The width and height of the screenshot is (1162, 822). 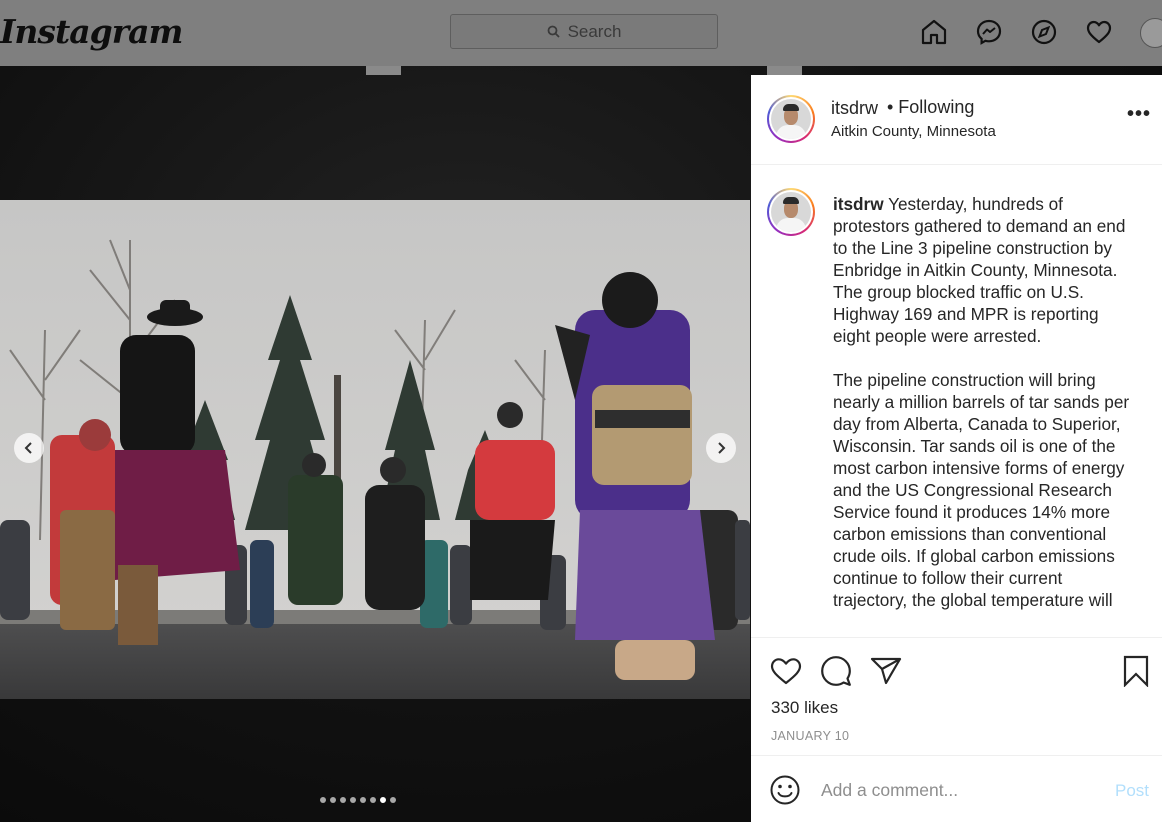 I want to click on post-actions: 330 likes JANUARY 10, so click(x=956, y=696).